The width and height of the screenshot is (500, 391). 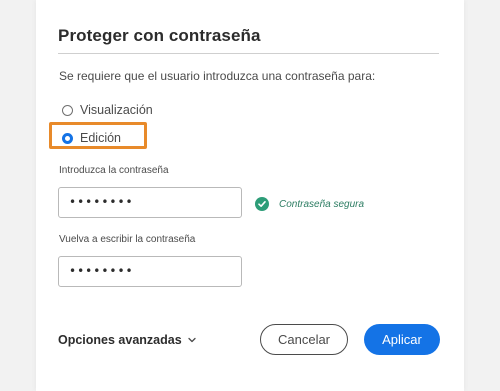 What do you see at coordinates (159, 35) in the screenshot?
I see `dialog-title: Proteger con contraseña` at bounding box center [159, 35].